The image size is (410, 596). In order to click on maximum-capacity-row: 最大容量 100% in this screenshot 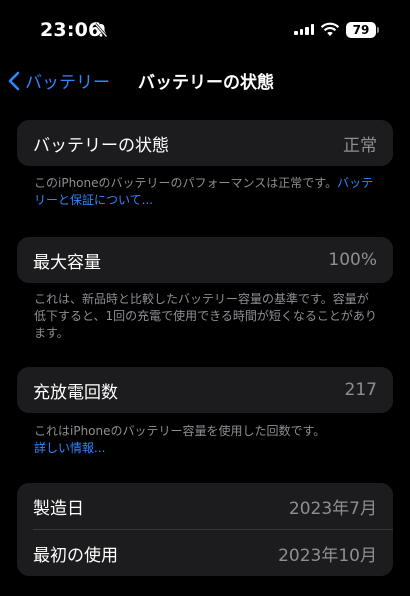, I will do `click(205, 260)`.